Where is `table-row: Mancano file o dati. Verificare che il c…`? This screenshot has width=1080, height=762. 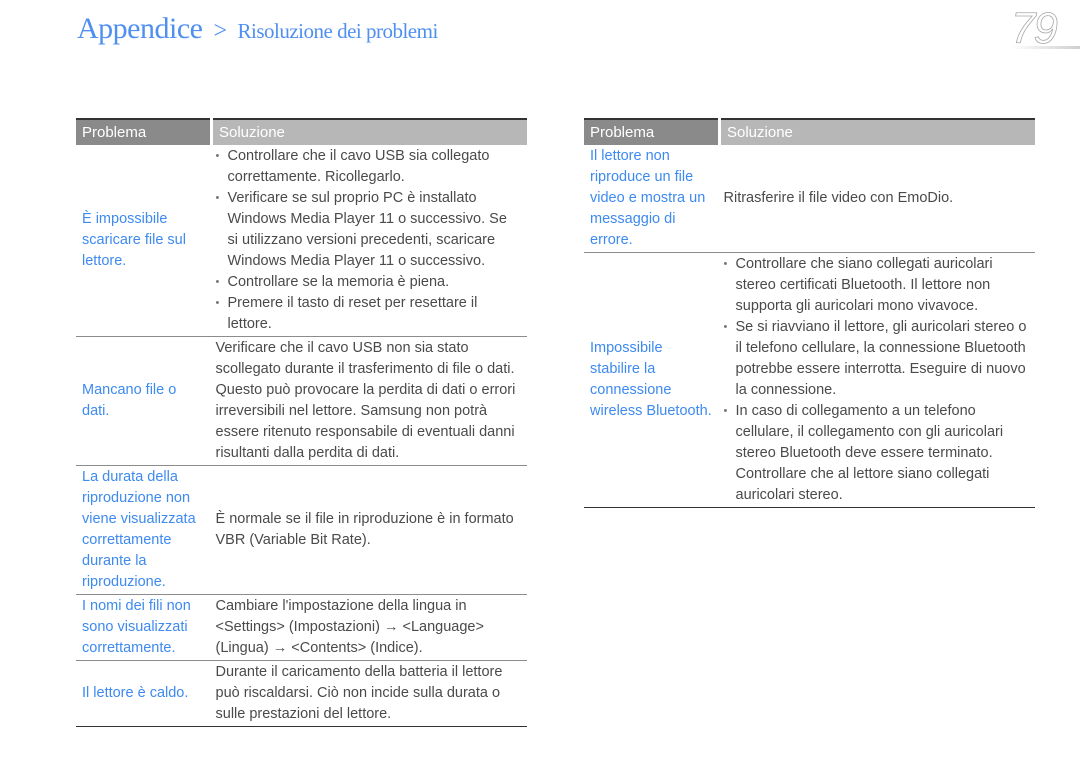
table-row: Mancano file o dati. Verificare che il c… is located at coordinates (301, 401).